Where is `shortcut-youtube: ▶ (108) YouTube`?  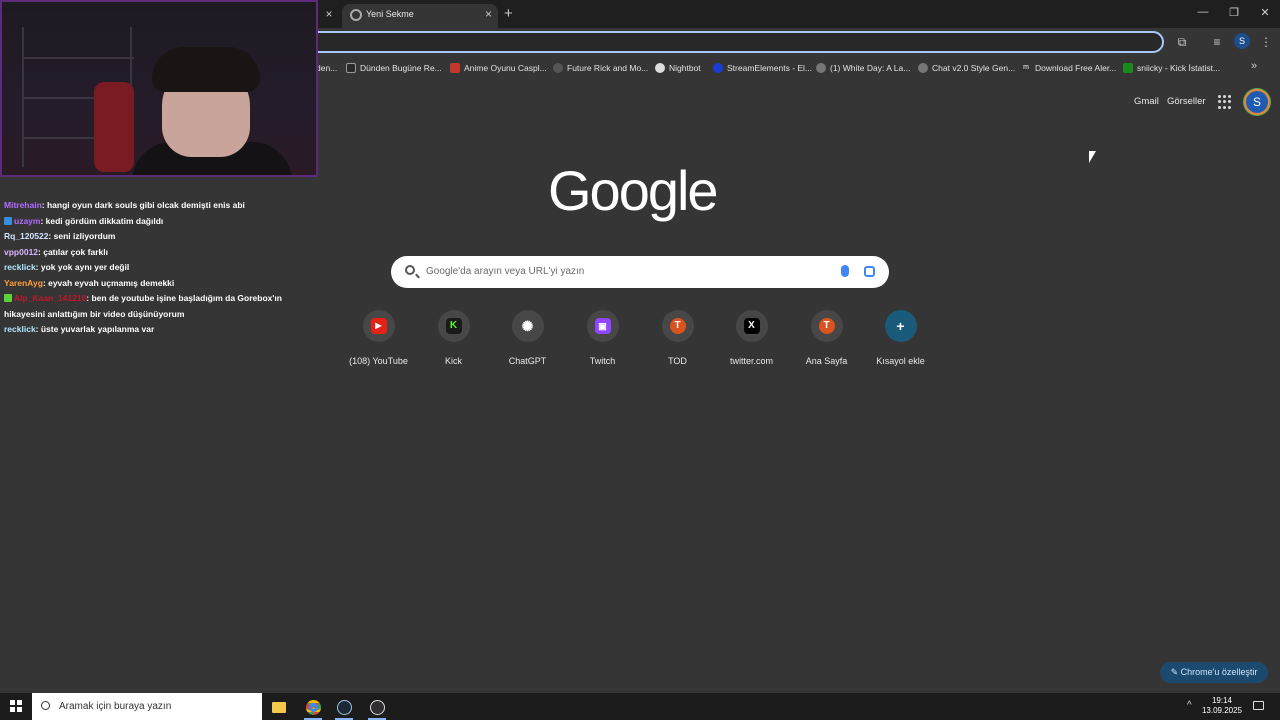 shortcut-youtube: ▶ (108) YouTube is located at coordinates (378, 338).